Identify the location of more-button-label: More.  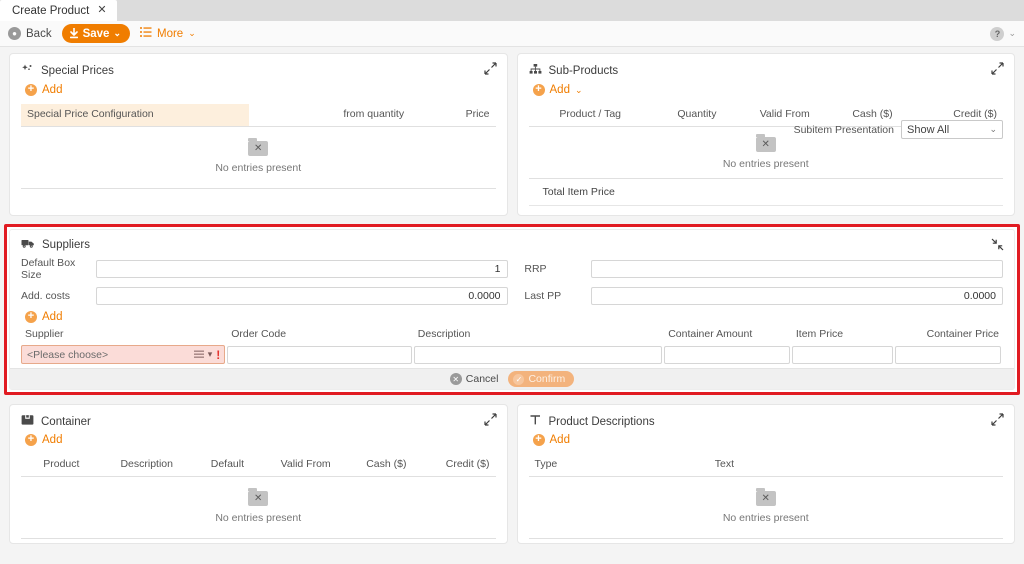
(170, 33).